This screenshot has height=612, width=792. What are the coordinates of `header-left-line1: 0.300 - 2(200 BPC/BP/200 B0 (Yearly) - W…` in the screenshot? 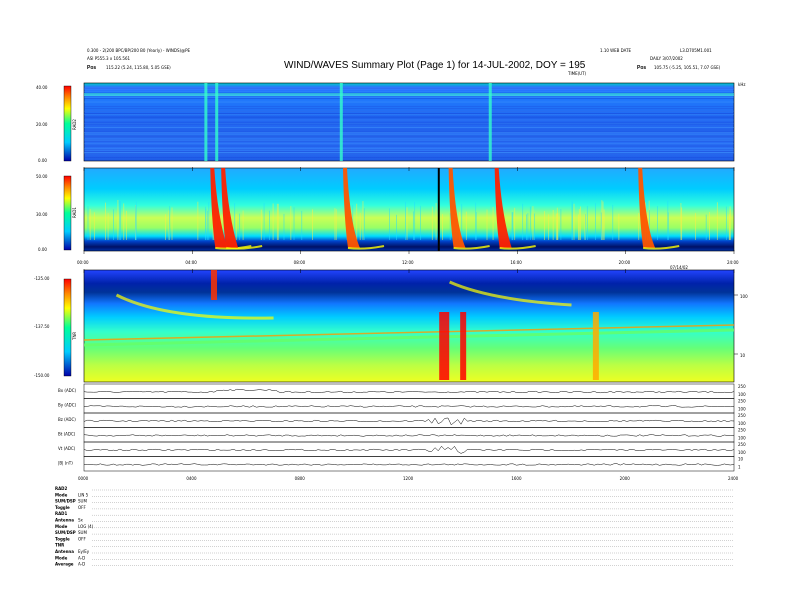 It's located at (138, 50).